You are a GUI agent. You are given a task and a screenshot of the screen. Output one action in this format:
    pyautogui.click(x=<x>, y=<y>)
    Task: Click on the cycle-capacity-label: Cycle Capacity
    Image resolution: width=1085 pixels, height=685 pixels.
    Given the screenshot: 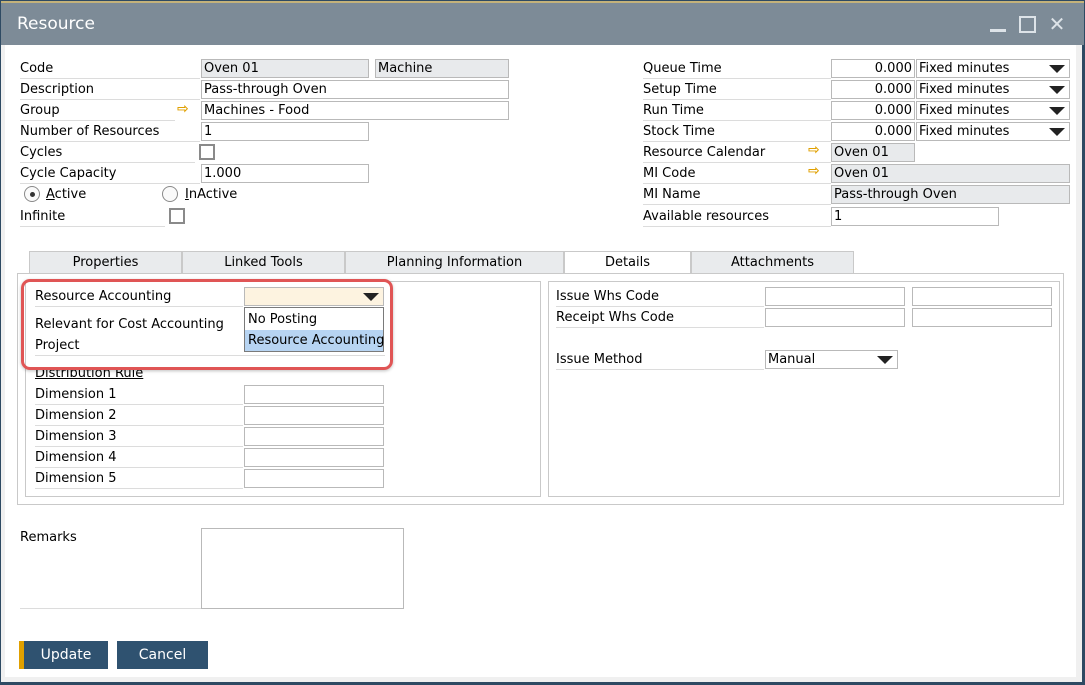 What is the action you would take?
    pyautogui.click(x=110, y=173)
    